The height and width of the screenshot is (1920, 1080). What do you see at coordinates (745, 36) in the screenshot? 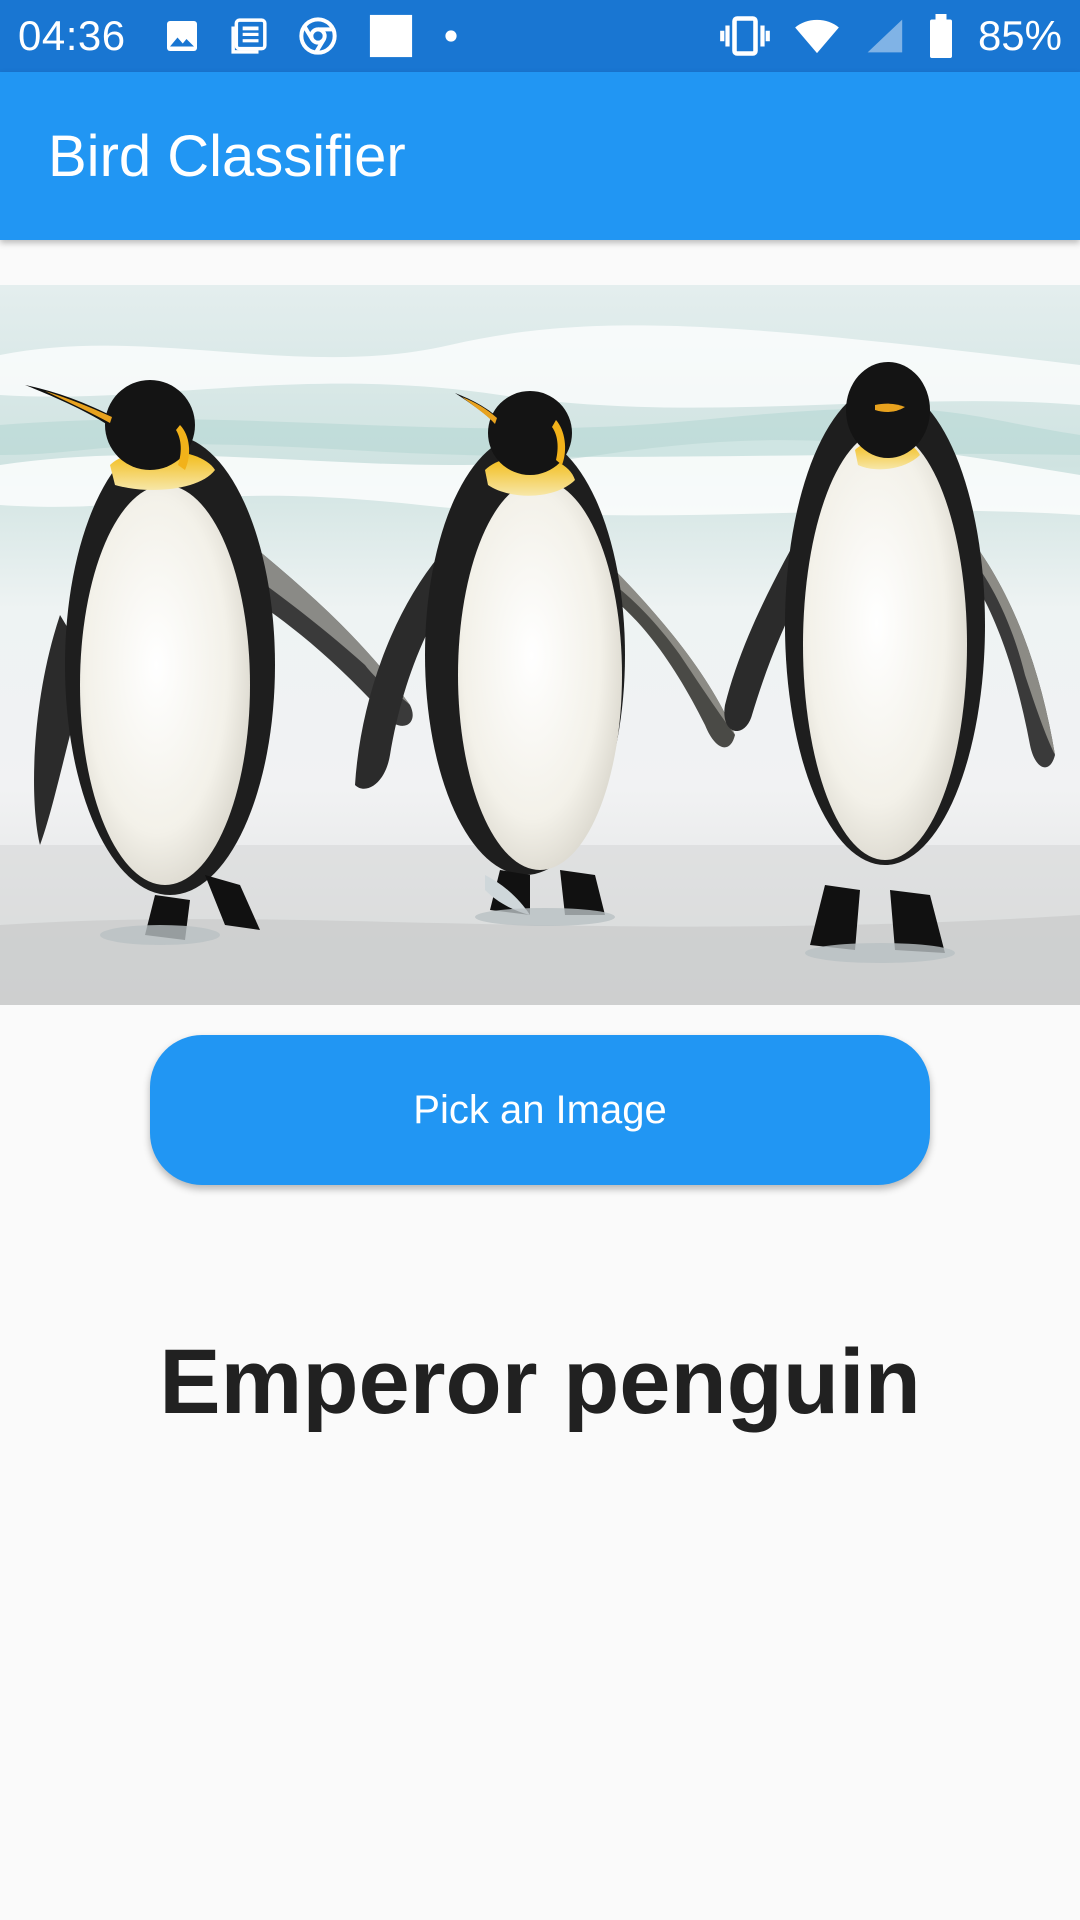
I see `vibrate-icon` at bounding box center [745, 36].